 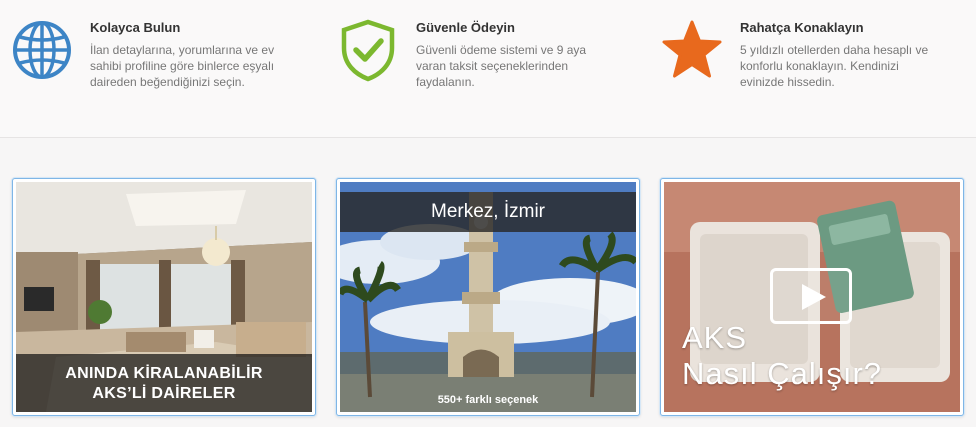 I want to click on option-count: 550+ farklı seçenek, so click(x=488, y=400).